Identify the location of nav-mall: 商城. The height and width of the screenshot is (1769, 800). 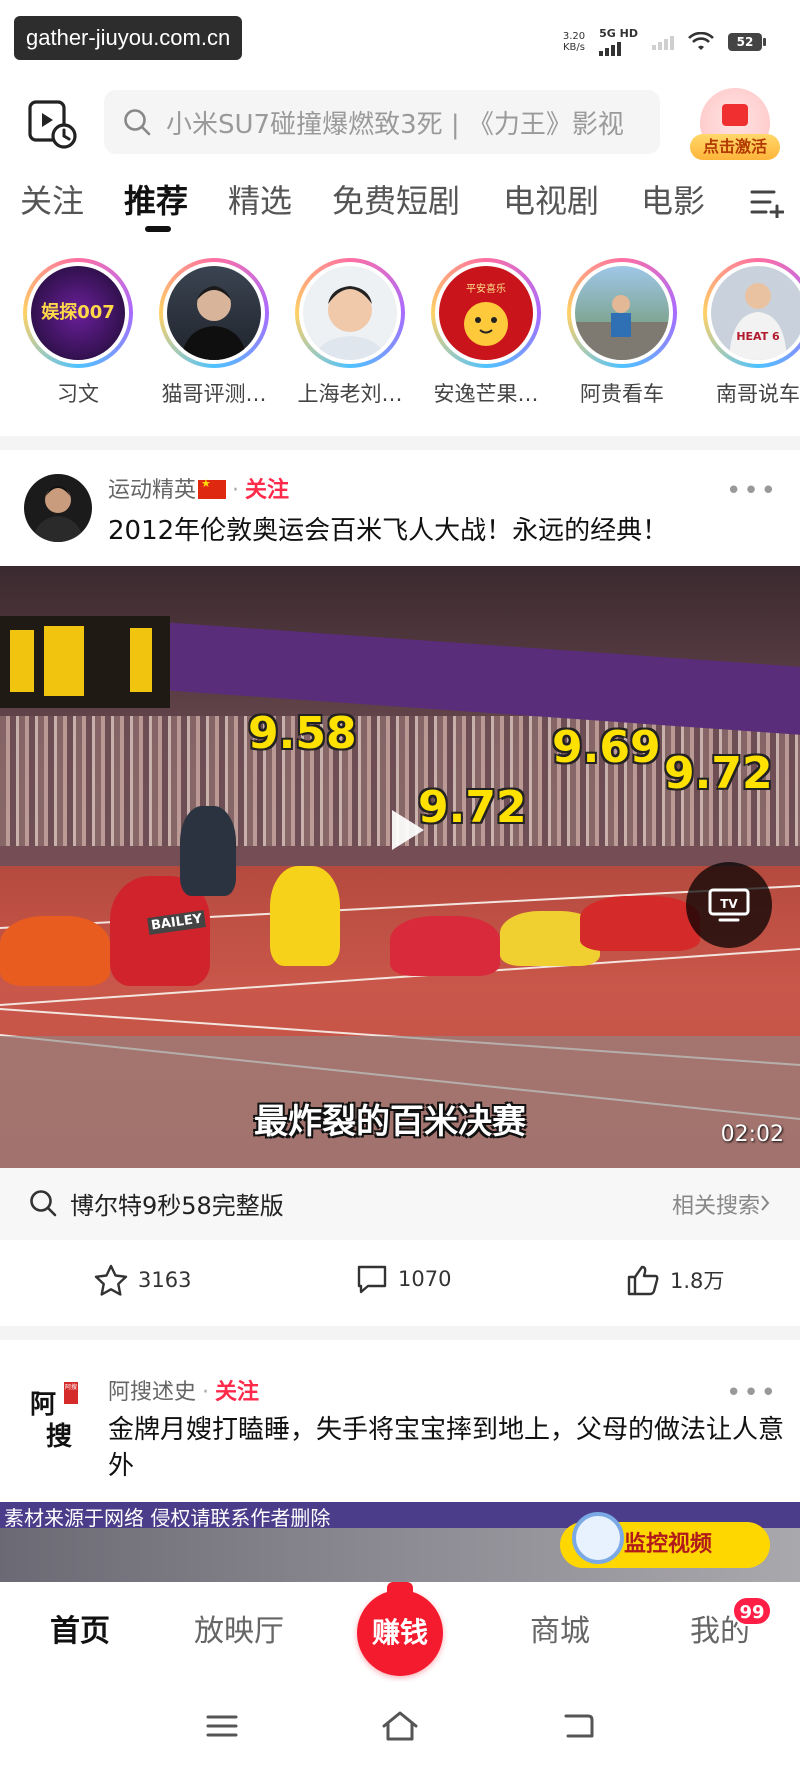
(560, 1628).